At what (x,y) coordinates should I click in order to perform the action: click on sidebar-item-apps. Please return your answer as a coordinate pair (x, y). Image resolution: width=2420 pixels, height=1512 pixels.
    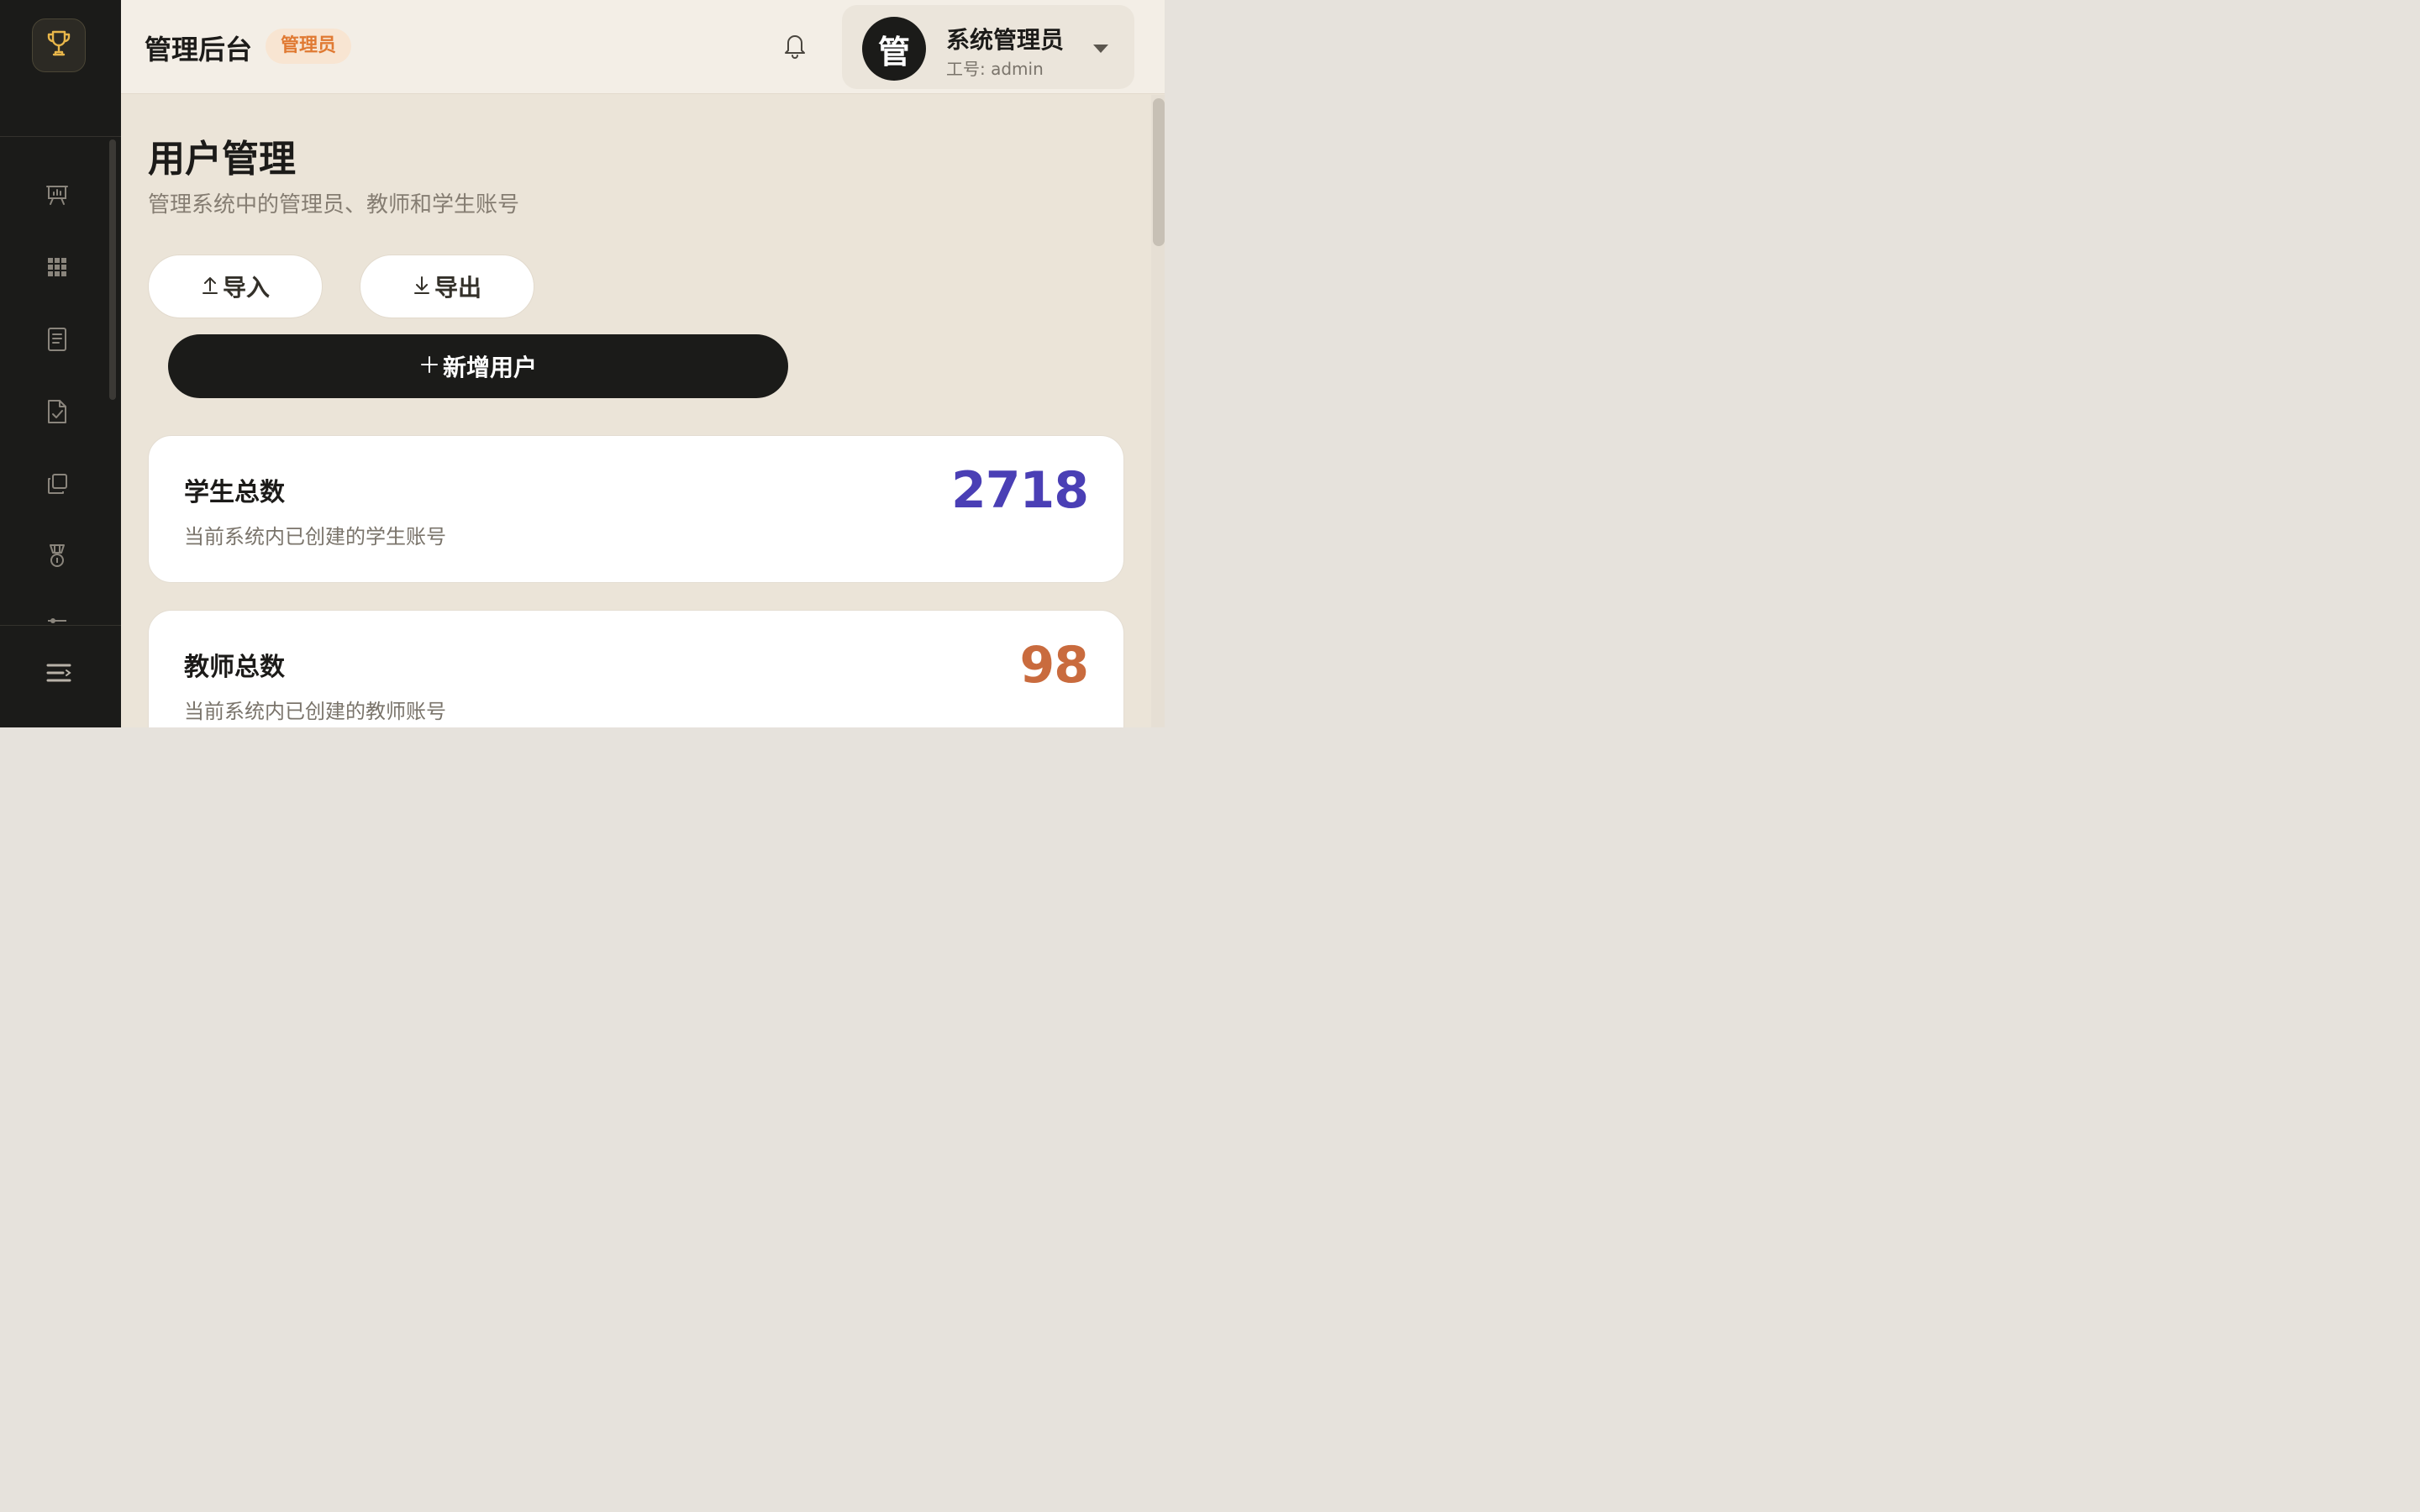
    Looking at the image, I should click on (57, 269).